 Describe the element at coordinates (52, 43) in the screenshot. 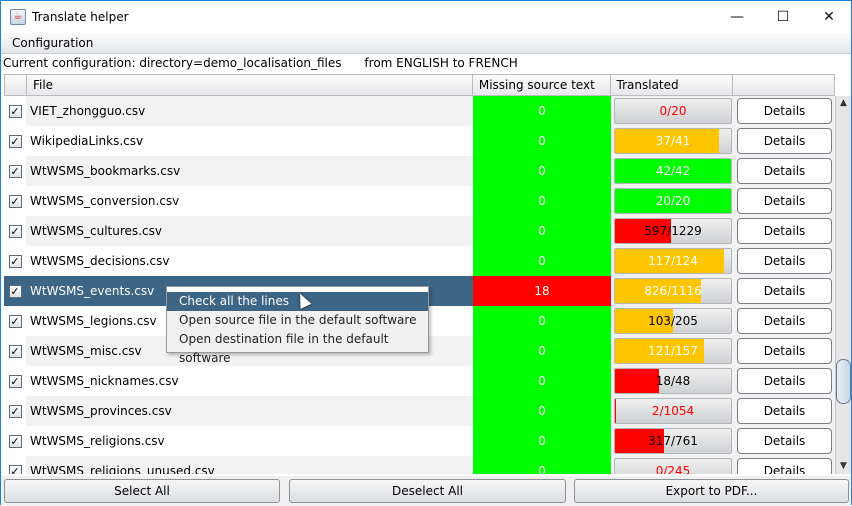

I see `menu-configuration: Configuration` at that location.